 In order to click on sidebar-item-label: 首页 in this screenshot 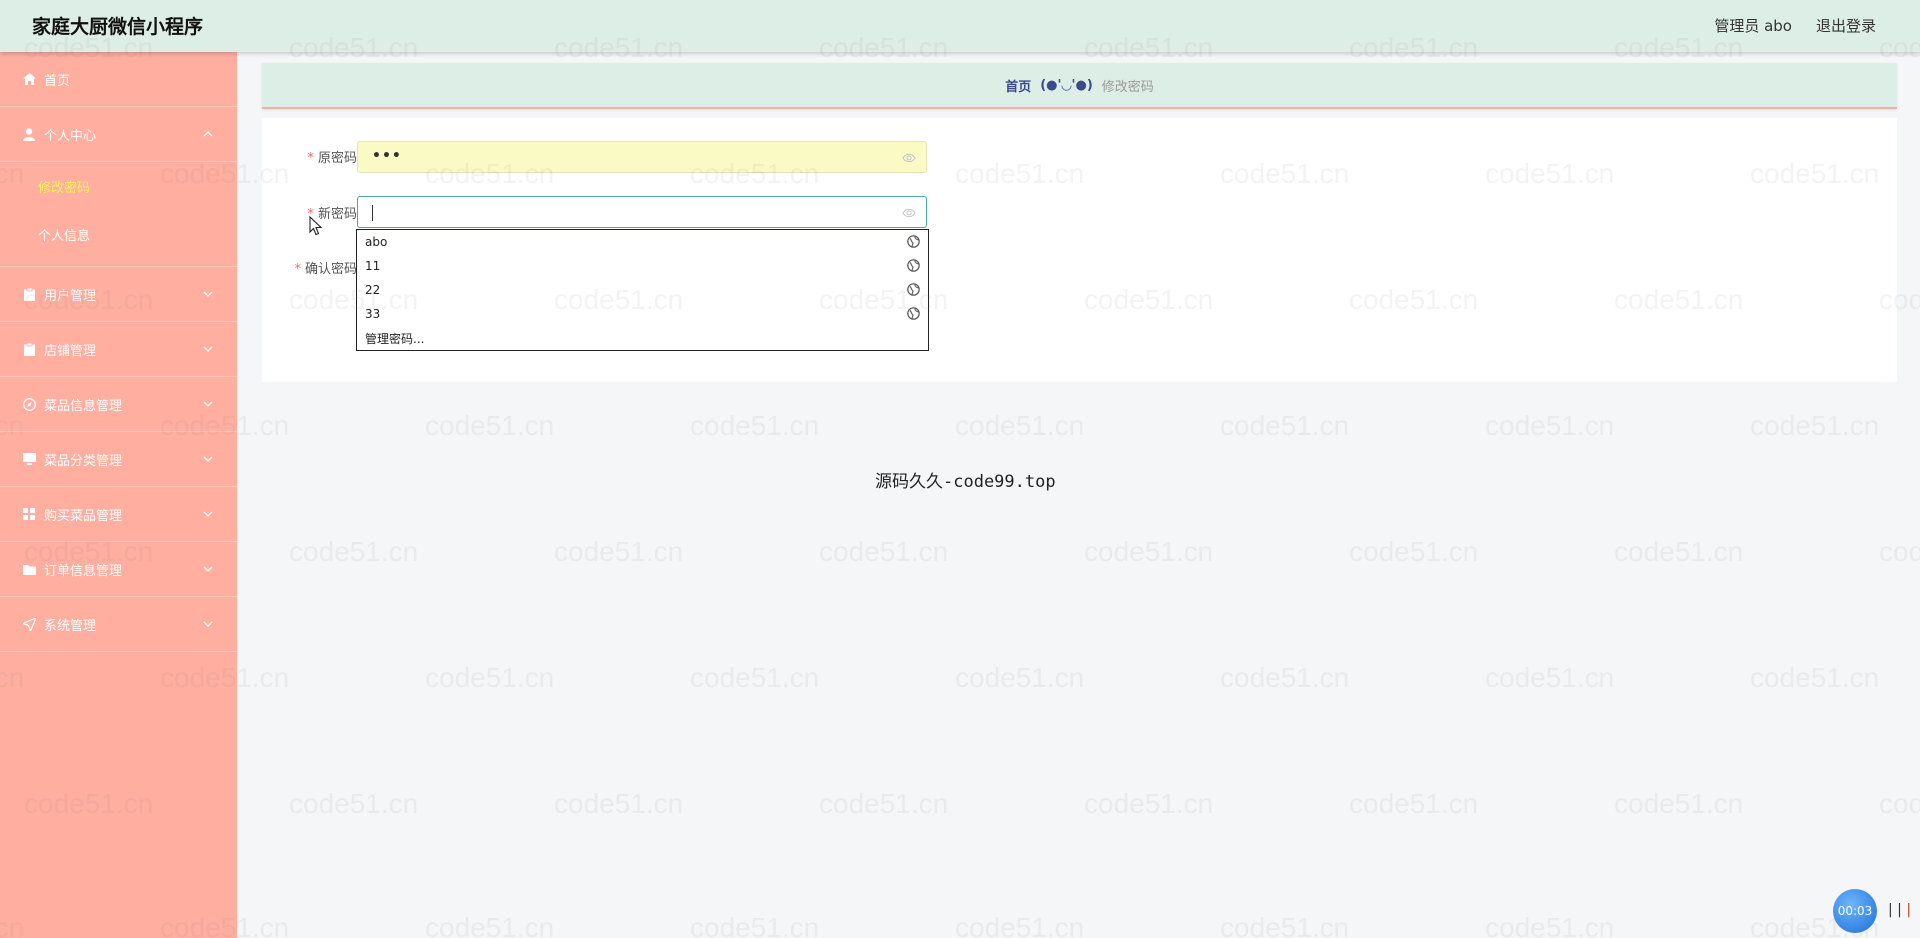, I will do `click(57, 81)`.